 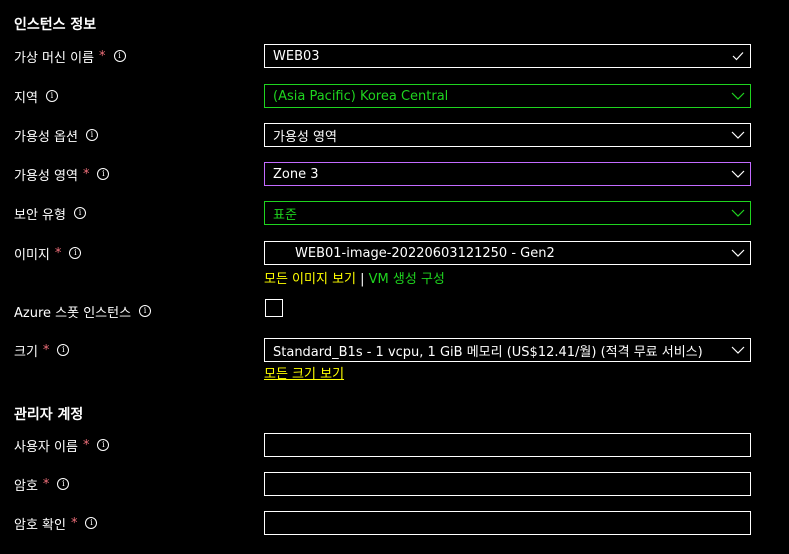 I want to click on image-value: WEB01-image-20220603121250 - Gen2, so click(x=425, y=253).